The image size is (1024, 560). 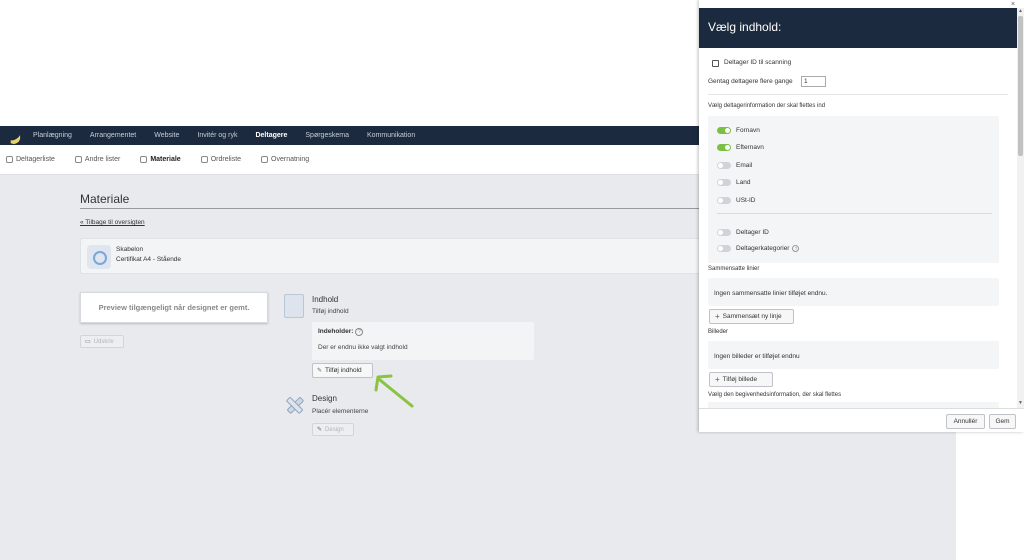 What do you see at coordinates (1020, 86) in the screenshot?
I see `scrollbar-thumb` at bounding box center [1020, 86].